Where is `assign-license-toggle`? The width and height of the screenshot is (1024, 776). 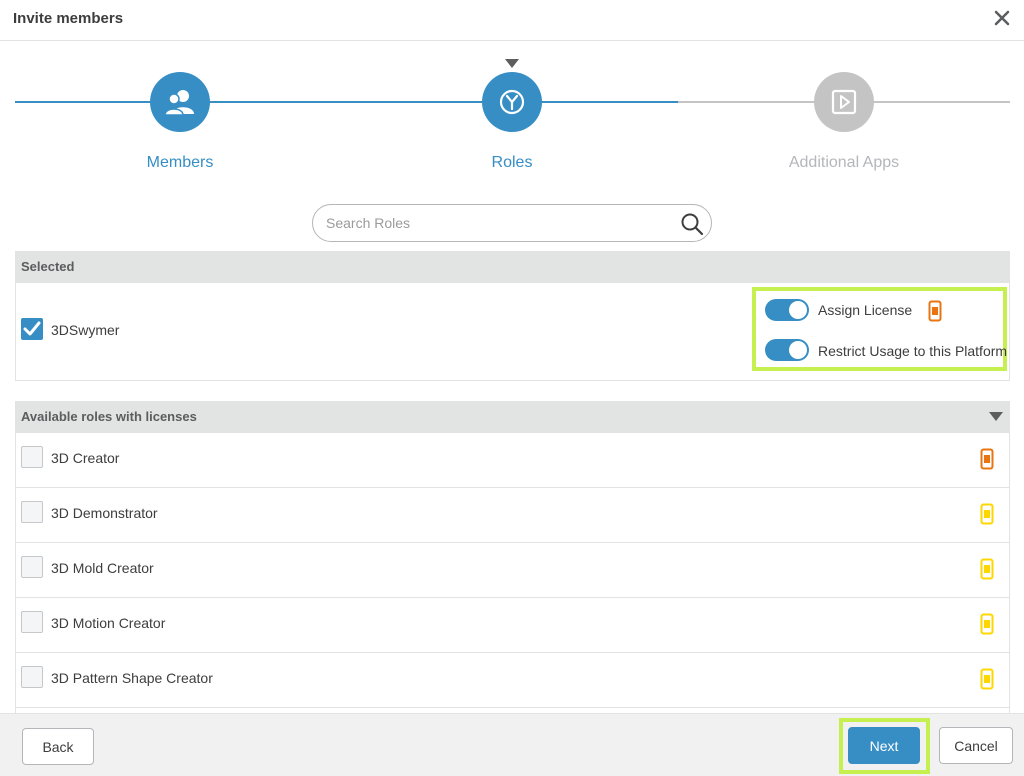
assign-license-toggle is located at coordinates (787, 310).